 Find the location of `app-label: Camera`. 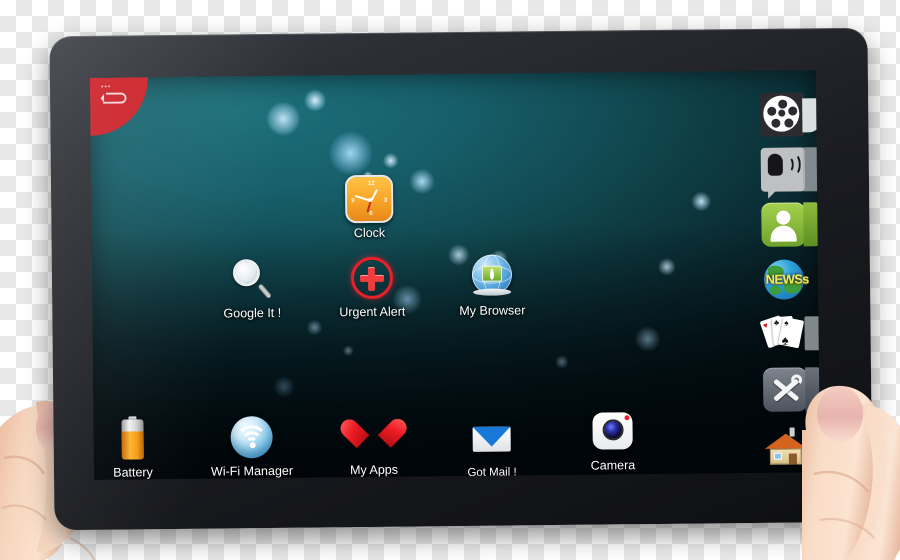

app-label: Camera is located at coordinates (613, 465).